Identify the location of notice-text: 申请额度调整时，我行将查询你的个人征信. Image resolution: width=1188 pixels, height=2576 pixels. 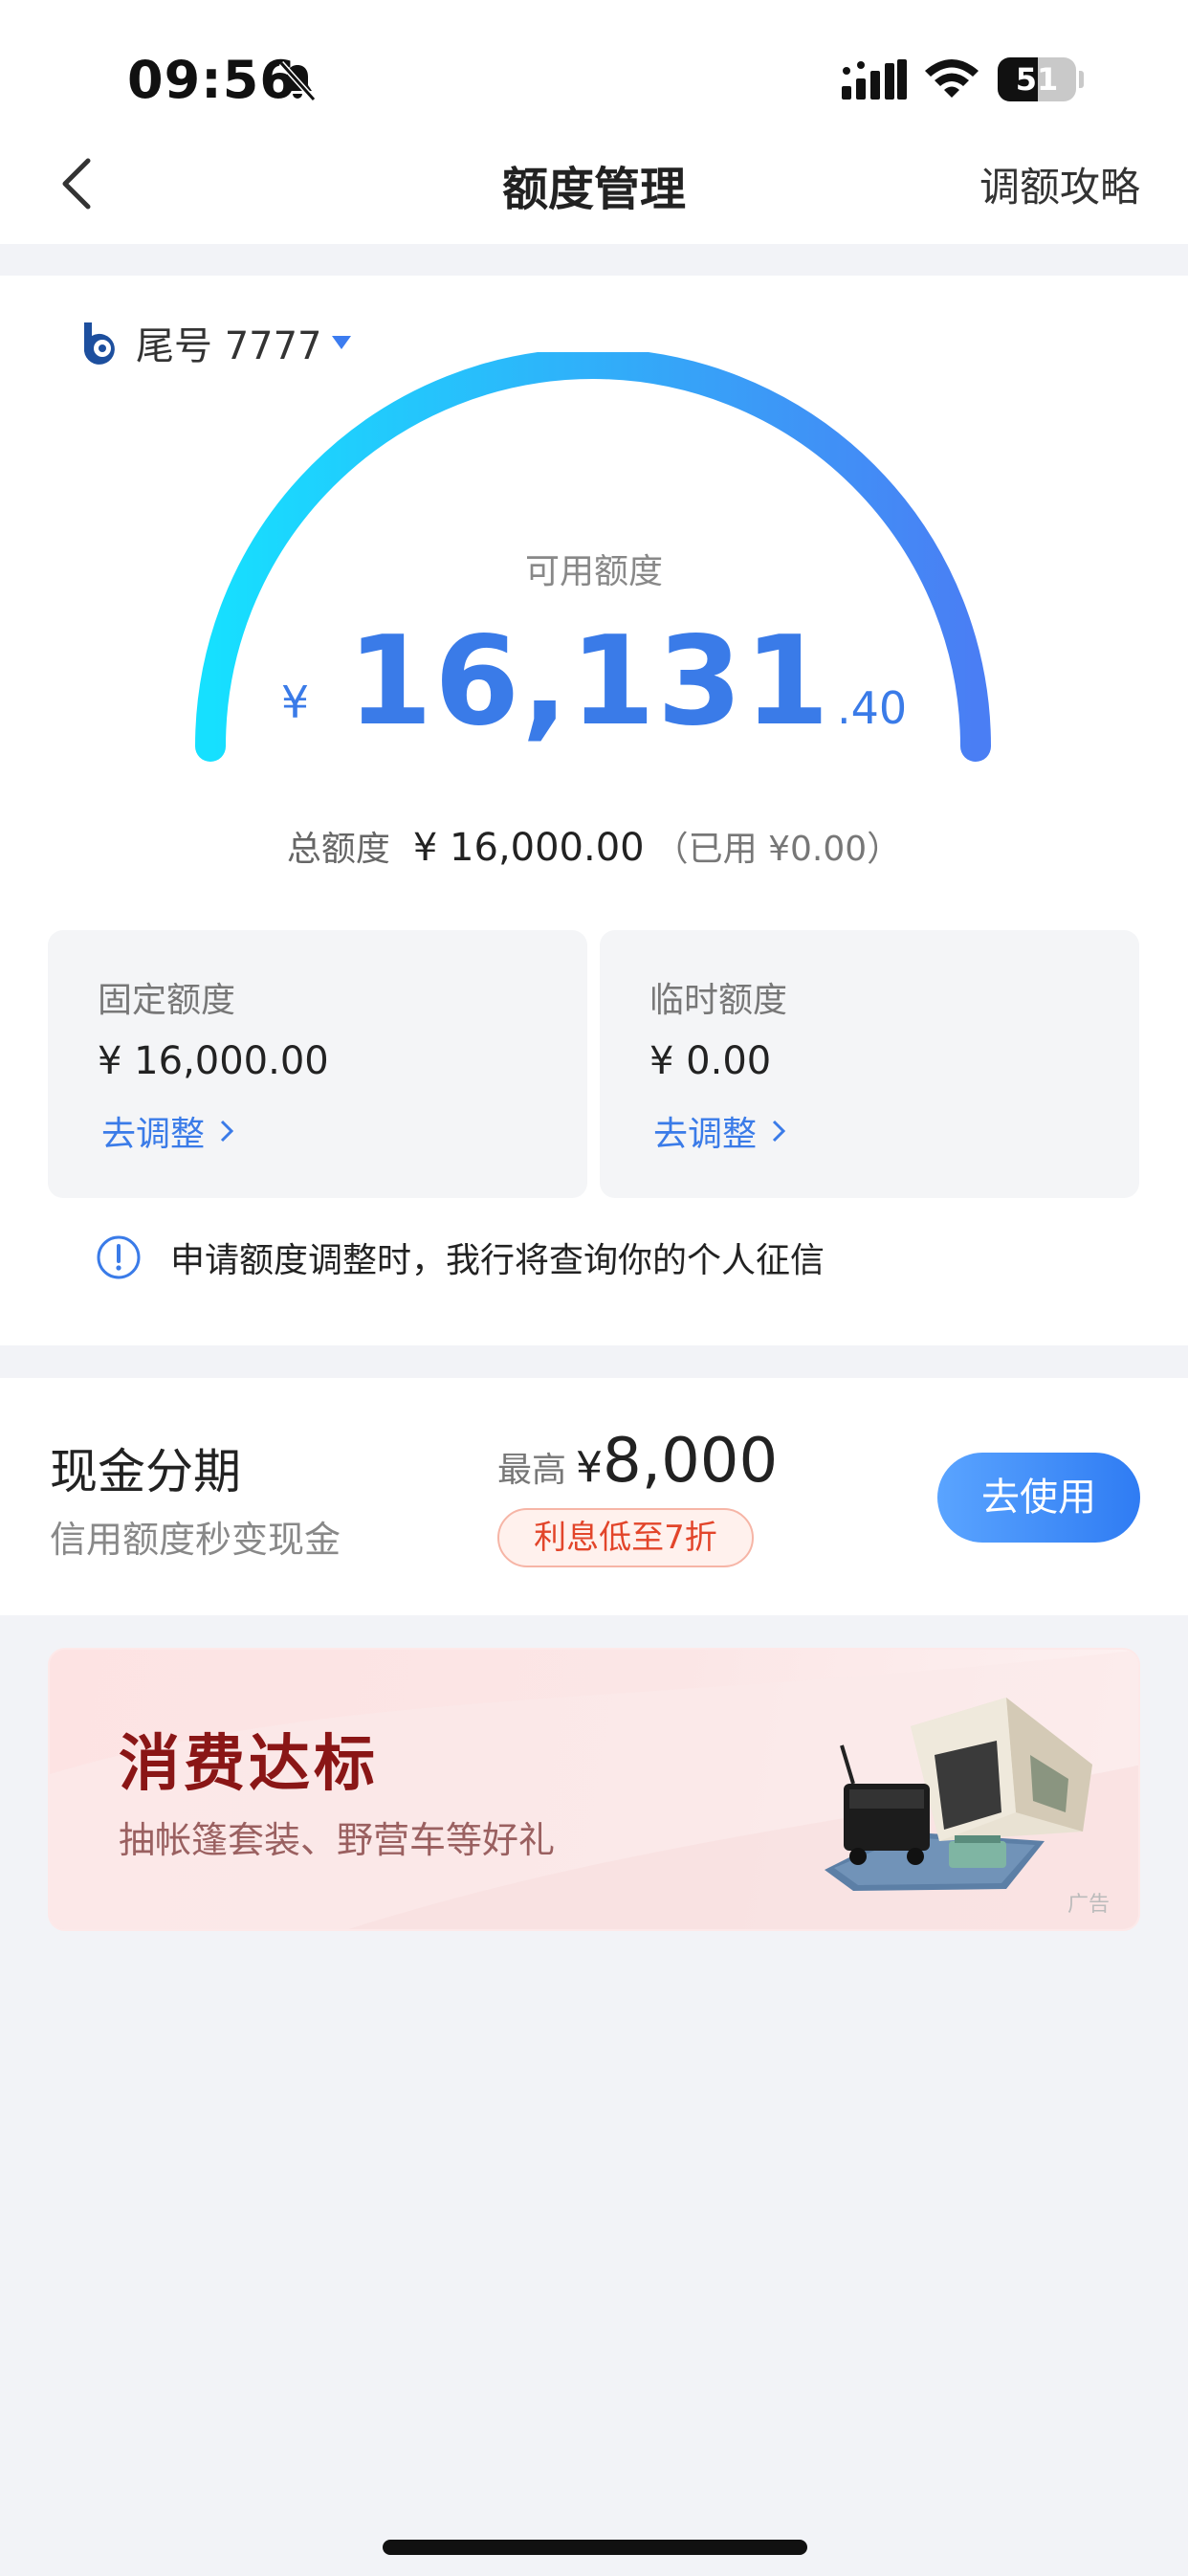
(497, 1260).